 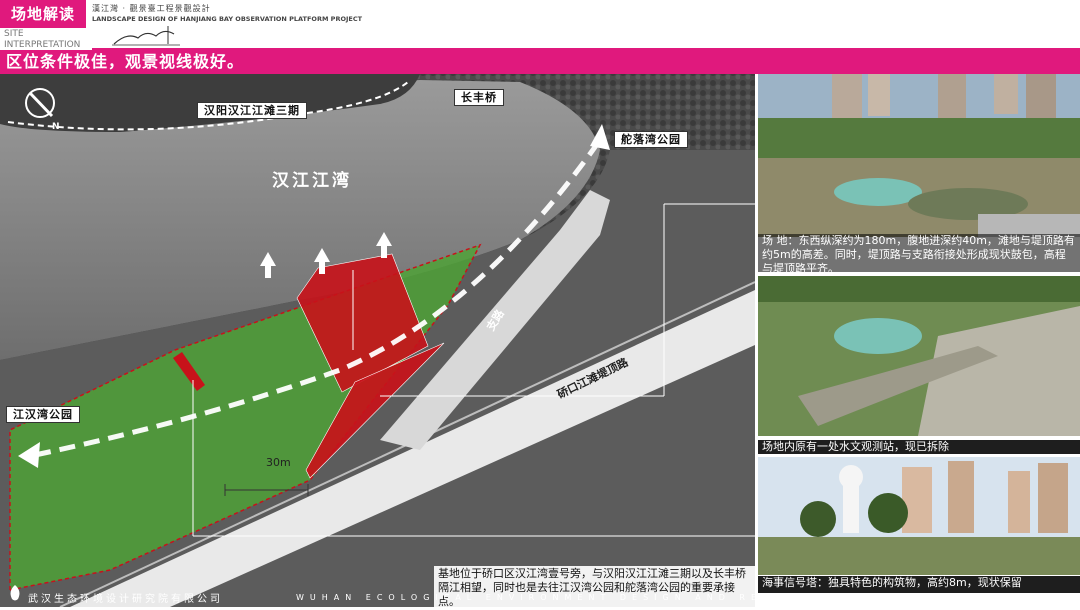 I want to click on page-title: 区位条件极佳，观景视线极好。, so click(x=125, y=61).